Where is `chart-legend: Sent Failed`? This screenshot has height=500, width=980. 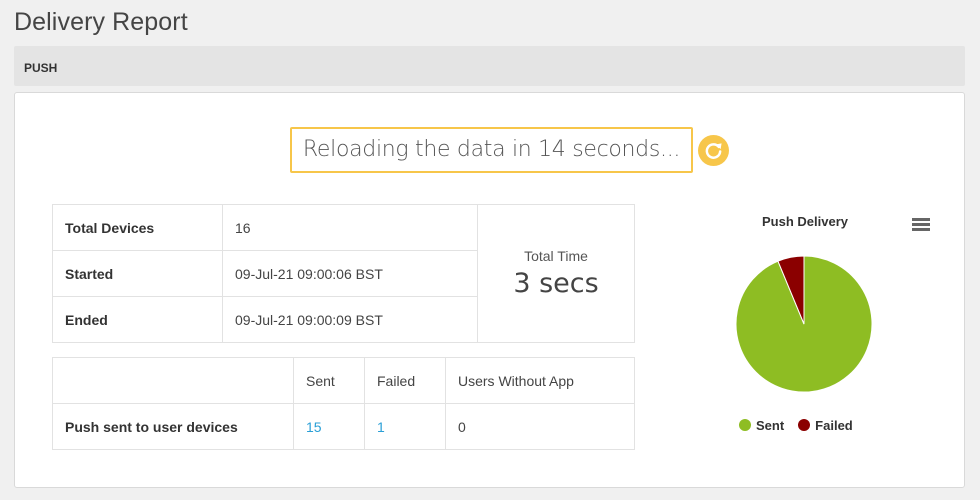
chart-legend: Sent Failed is located at coordinates (803, 425).